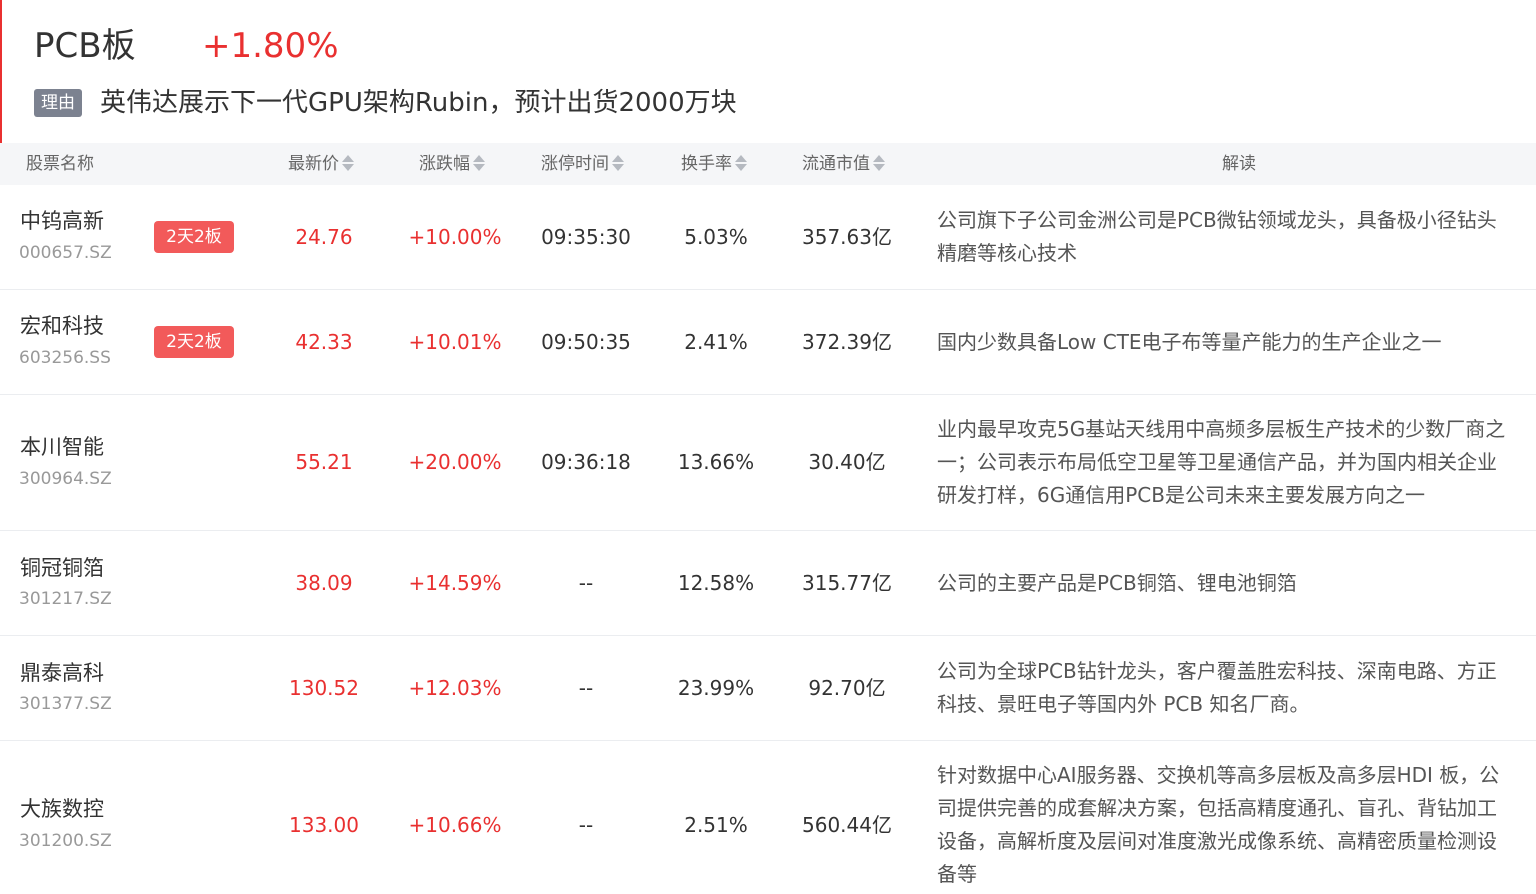 This screenshot has width=1536, height=894. Describe the element at coordinates (62, 672) in the screenshot. I see `stock-name: 鼎泰高科` at that location.